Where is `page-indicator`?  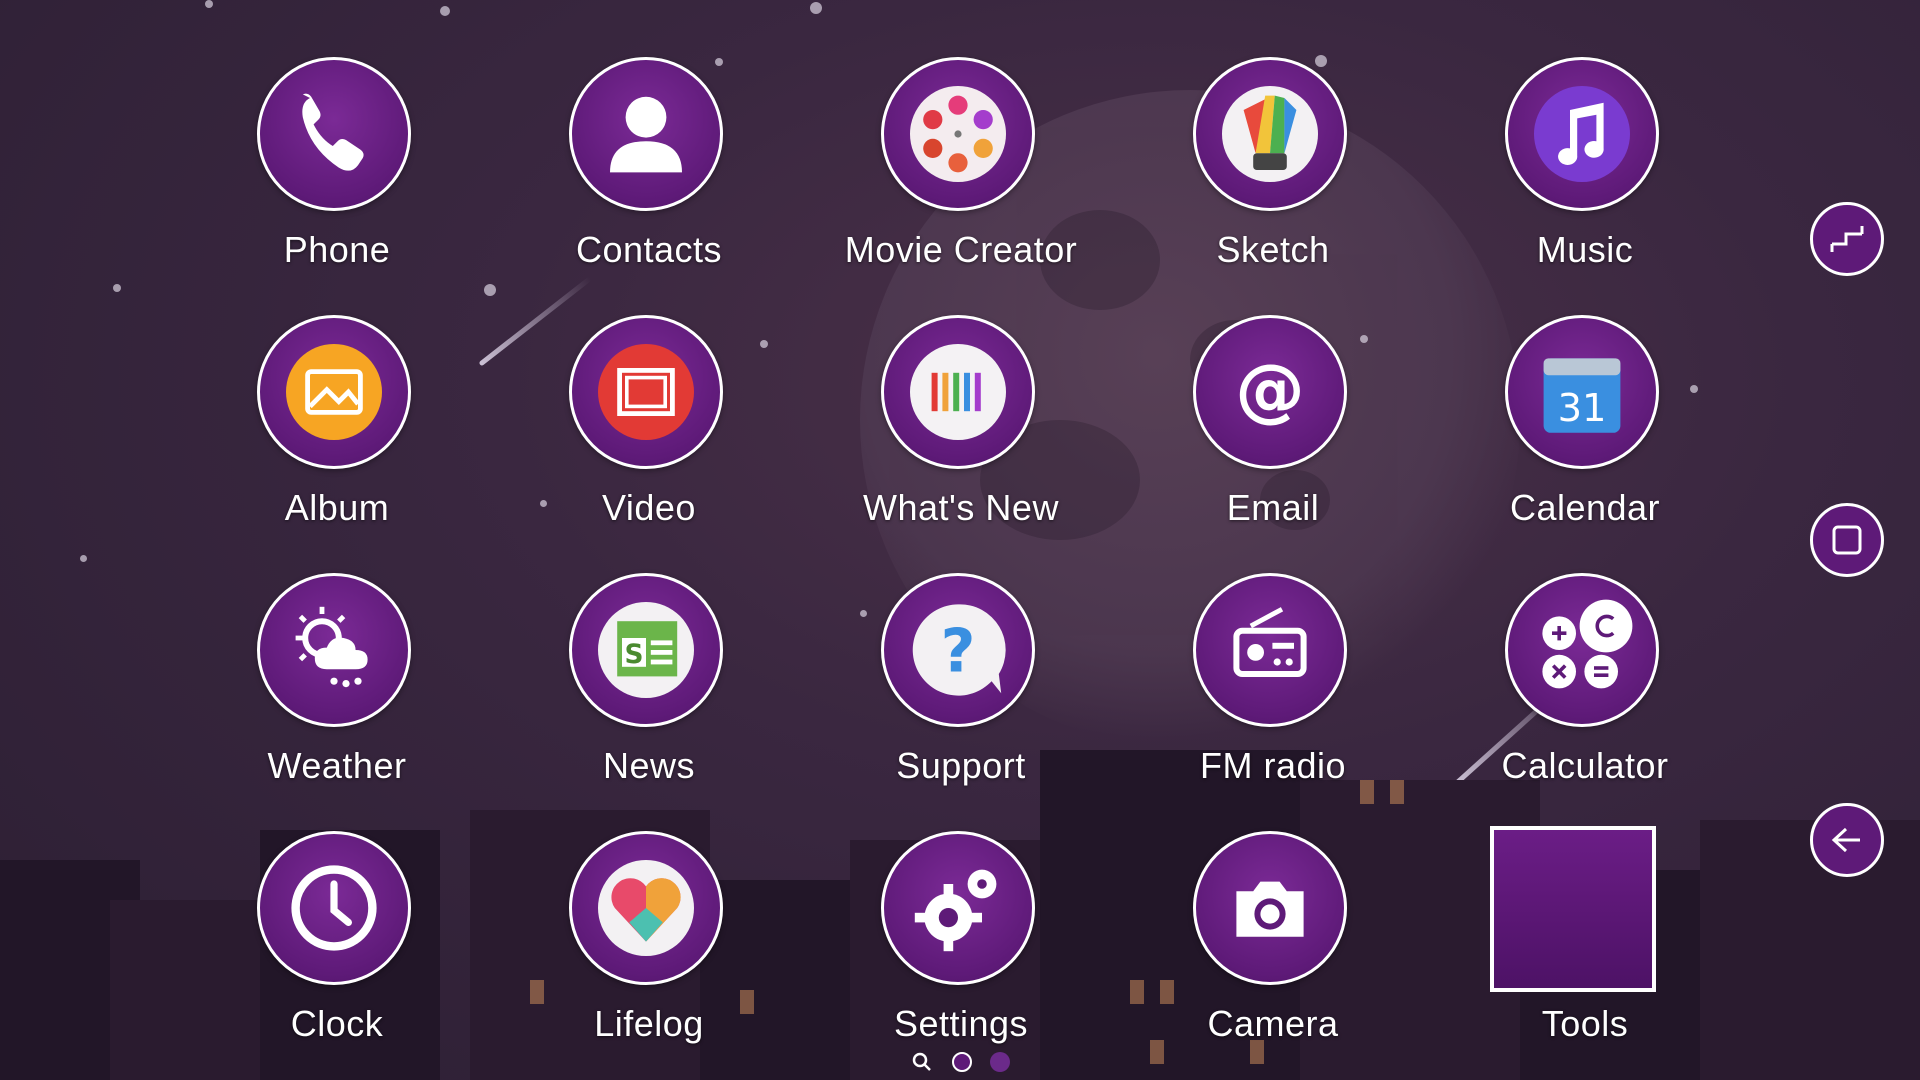
page-indicator is located at coordinates (1000, 1062).